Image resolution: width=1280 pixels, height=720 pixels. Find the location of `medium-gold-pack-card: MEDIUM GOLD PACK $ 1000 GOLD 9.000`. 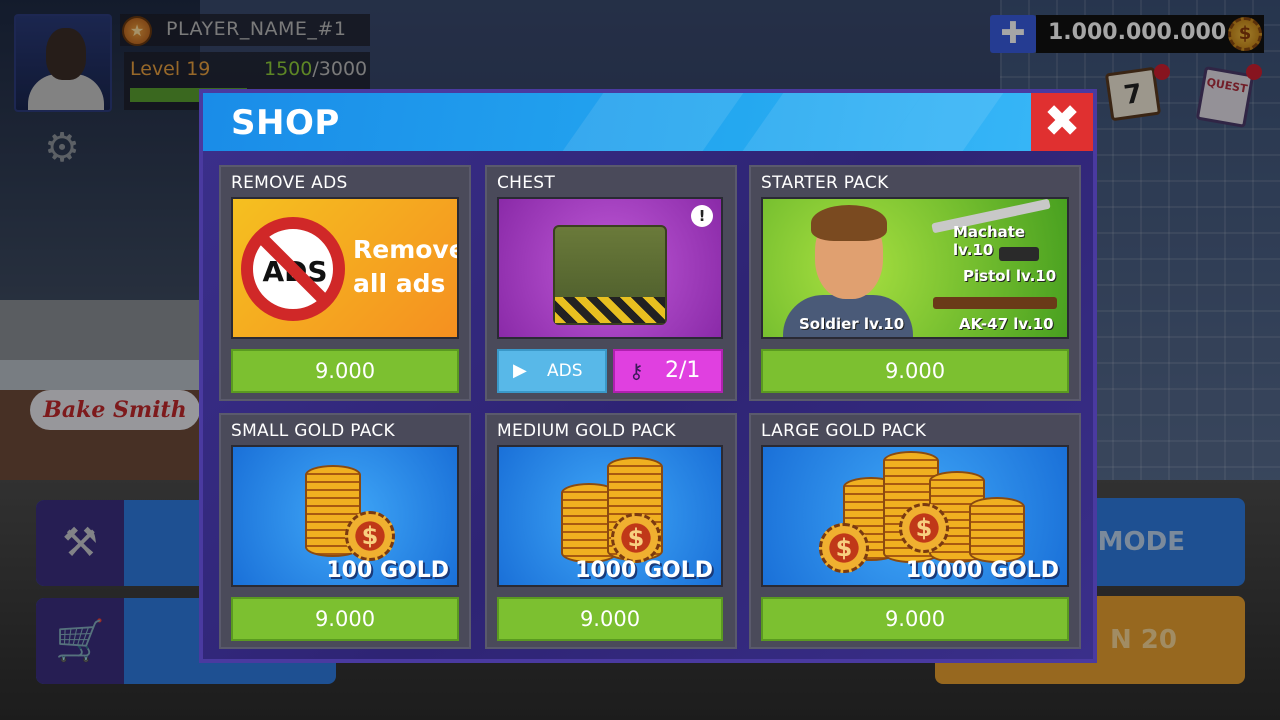

medium-gold-pack-card: MEDIUM GOLD PACK $ 1000 GOLD 9.000 is located at coordinates (611, 531).